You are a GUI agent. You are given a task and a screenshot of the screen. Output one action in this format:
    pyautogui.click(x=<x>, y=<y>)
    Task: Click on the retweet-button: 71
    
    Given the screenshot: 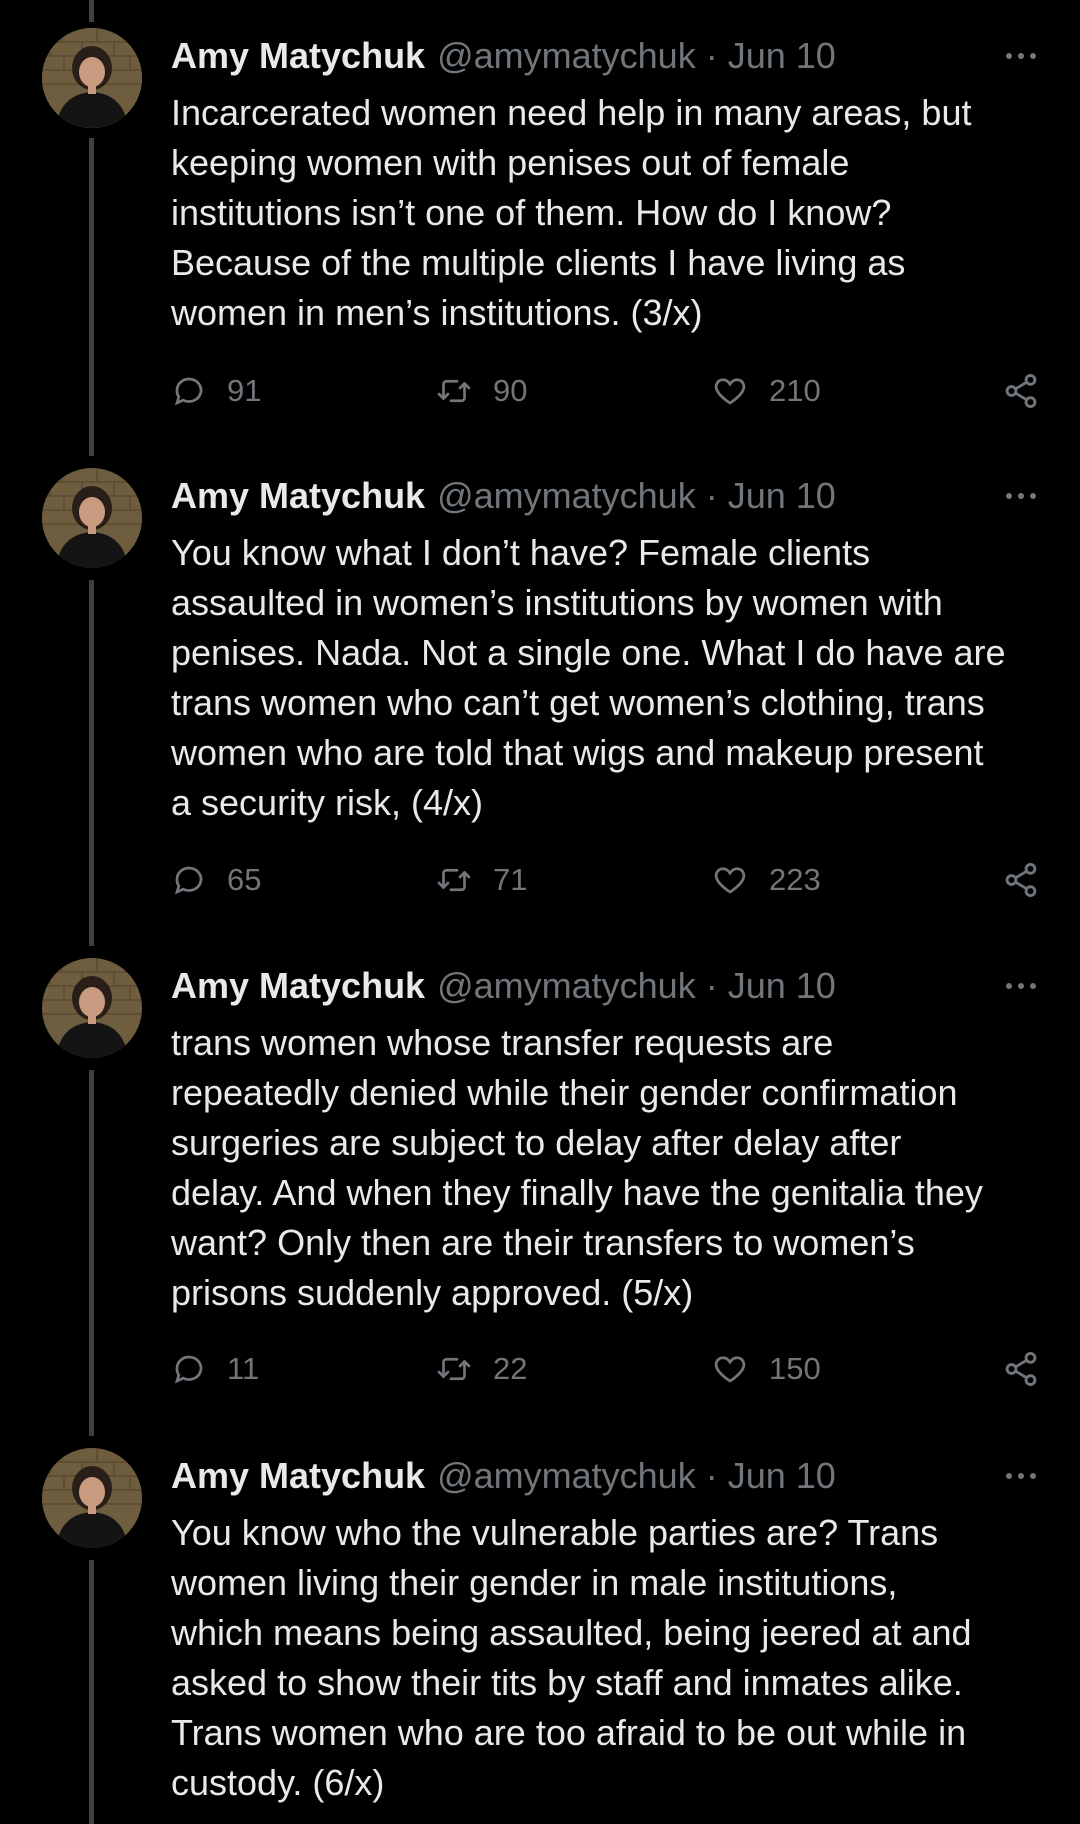 What is the action you would take?
    pyautogui.click(x=481, y=880)
    